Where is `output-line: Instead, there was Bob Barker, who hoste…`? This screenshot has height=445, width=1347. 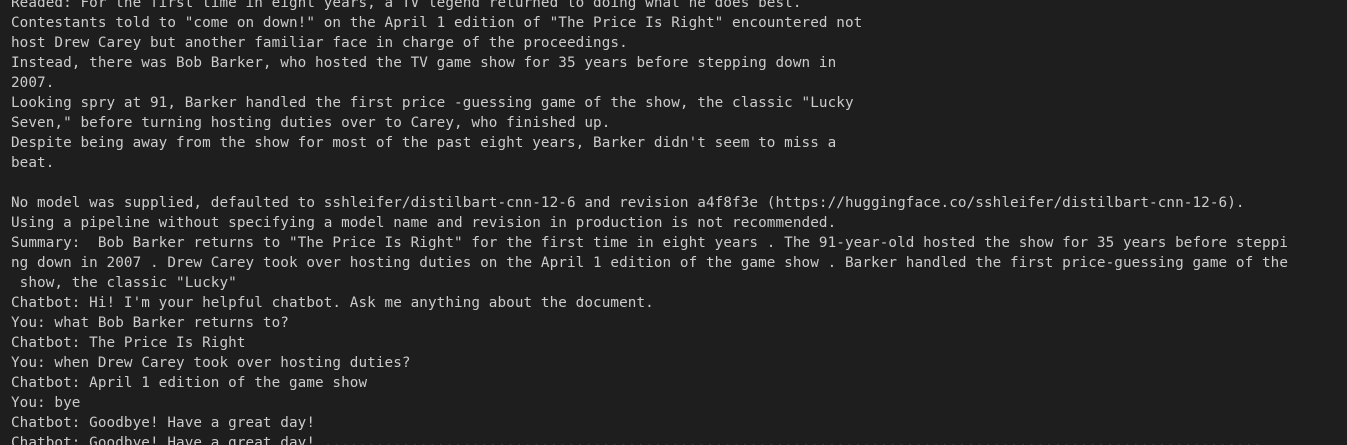 output-line: Instead, there was Bob Barker, who hoste… is located at coordinates (424, 63).